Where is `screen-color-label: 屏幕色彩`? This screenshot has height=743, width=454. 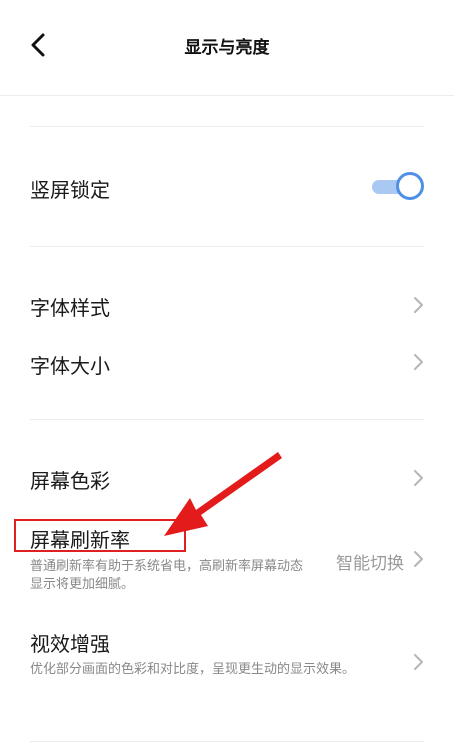 screen-color-label: 屏幕色彩 is located at coordinates (70, 481).